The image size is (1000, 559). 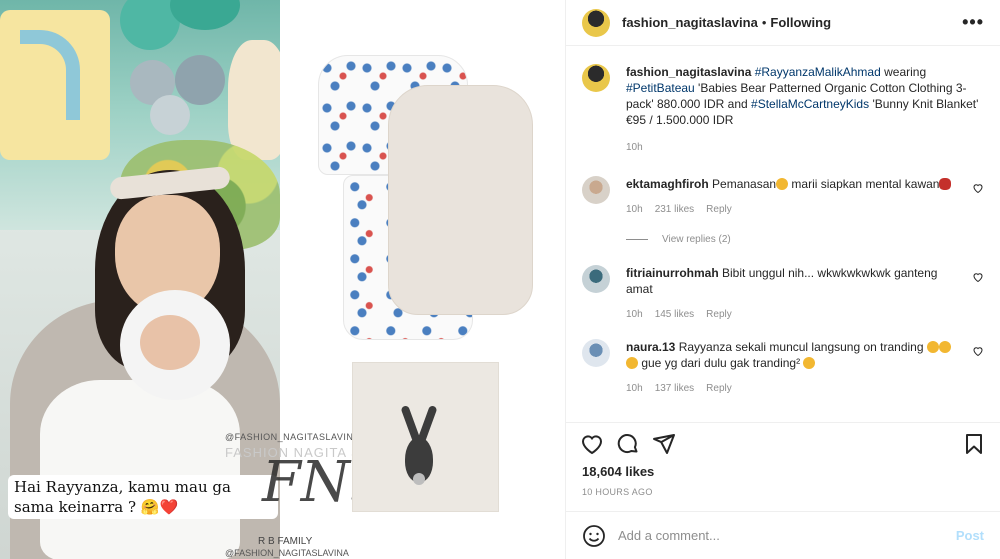 What do you see at coordinates (628, 444) in the screenshot?
I see `comment-icon` at bounding box center [628, 444].